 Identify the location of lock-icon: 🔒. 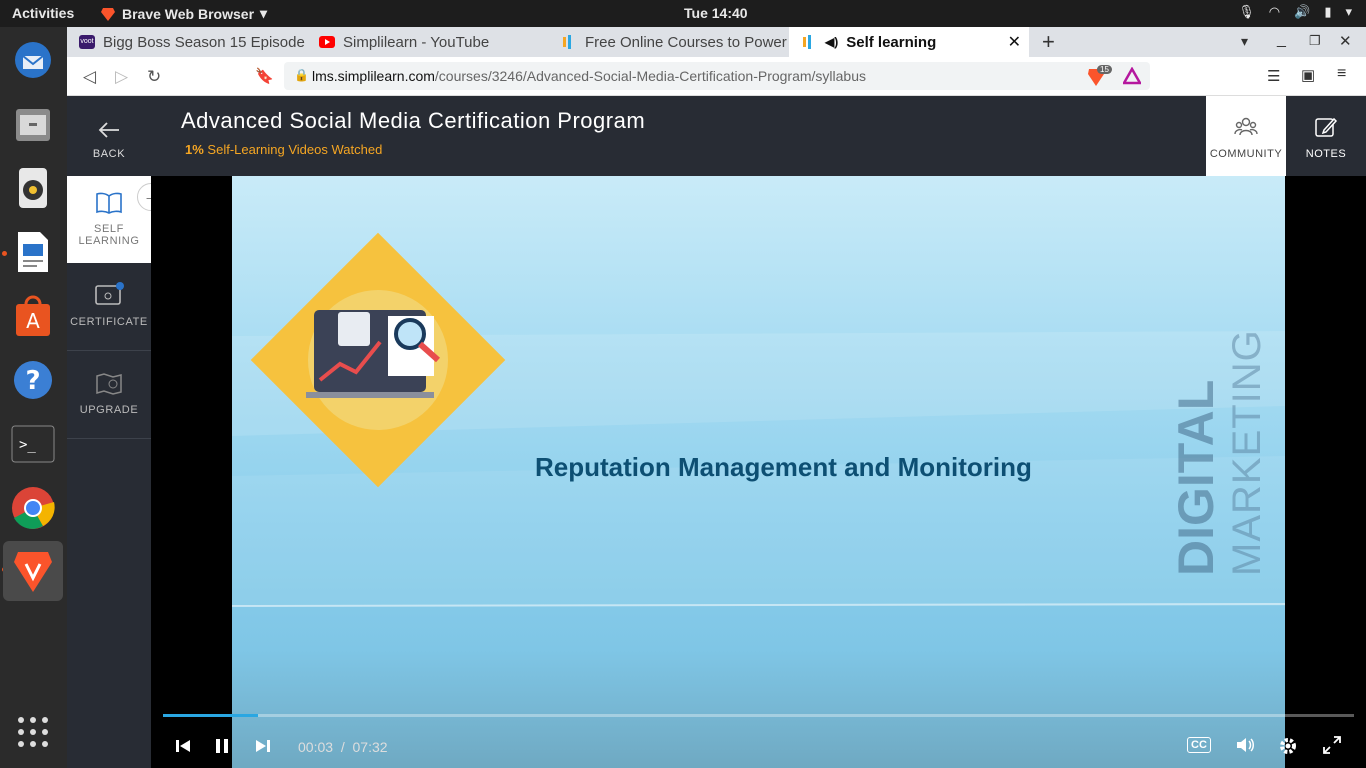
(301, 75).